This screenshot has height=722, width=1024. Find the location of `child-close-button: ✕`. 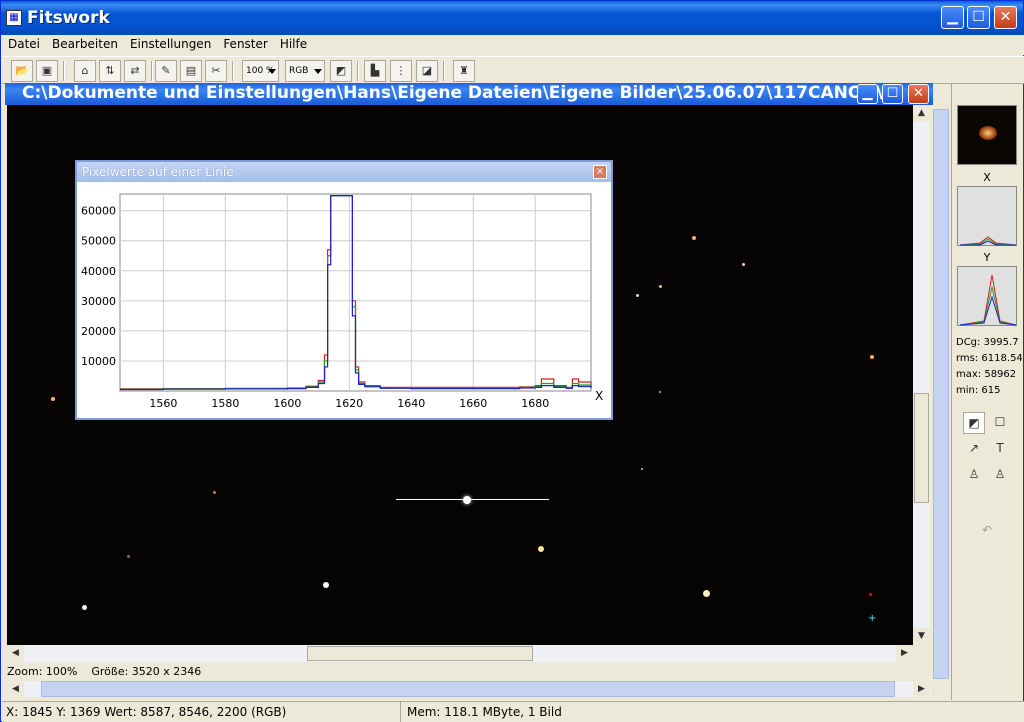

child-close-button: ✕ is located at coordinates (918, 94).